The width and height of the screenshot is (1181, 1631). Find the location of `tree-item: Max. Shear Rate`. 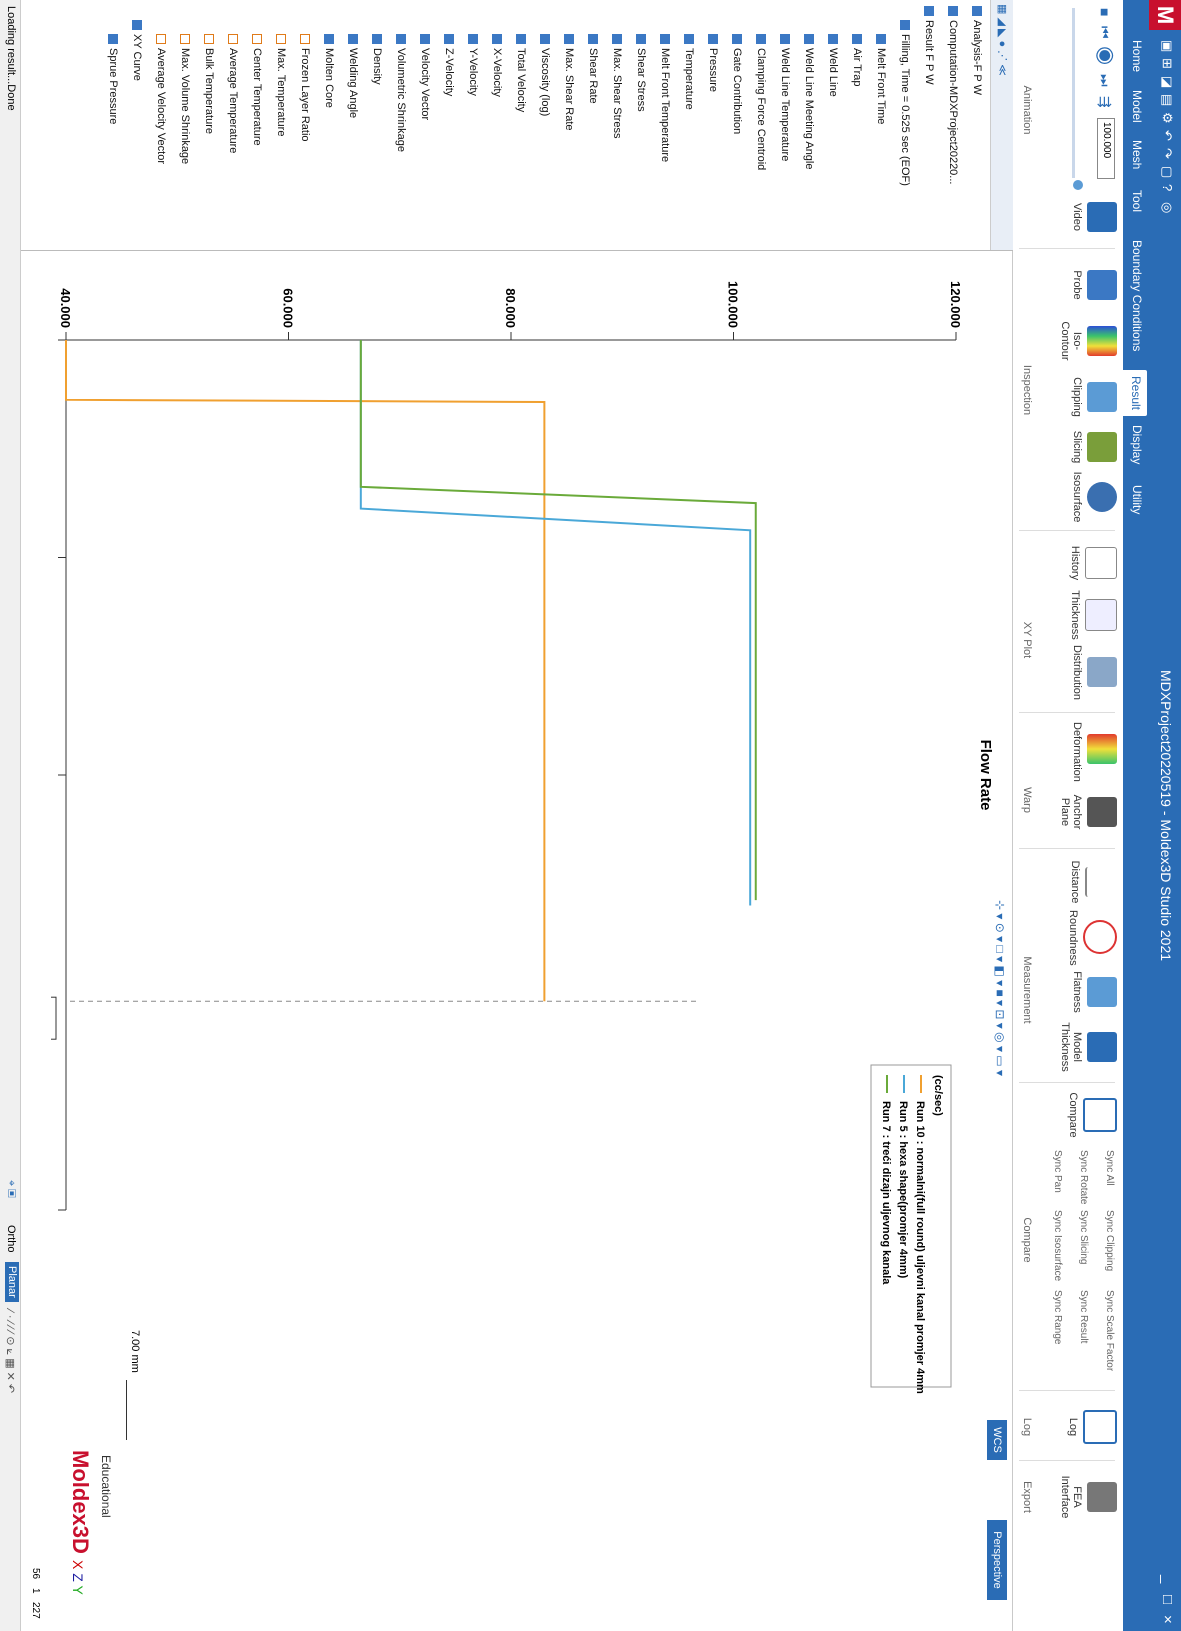

tree-item: Max. Shear Rate is located at coordinates (569, 82).